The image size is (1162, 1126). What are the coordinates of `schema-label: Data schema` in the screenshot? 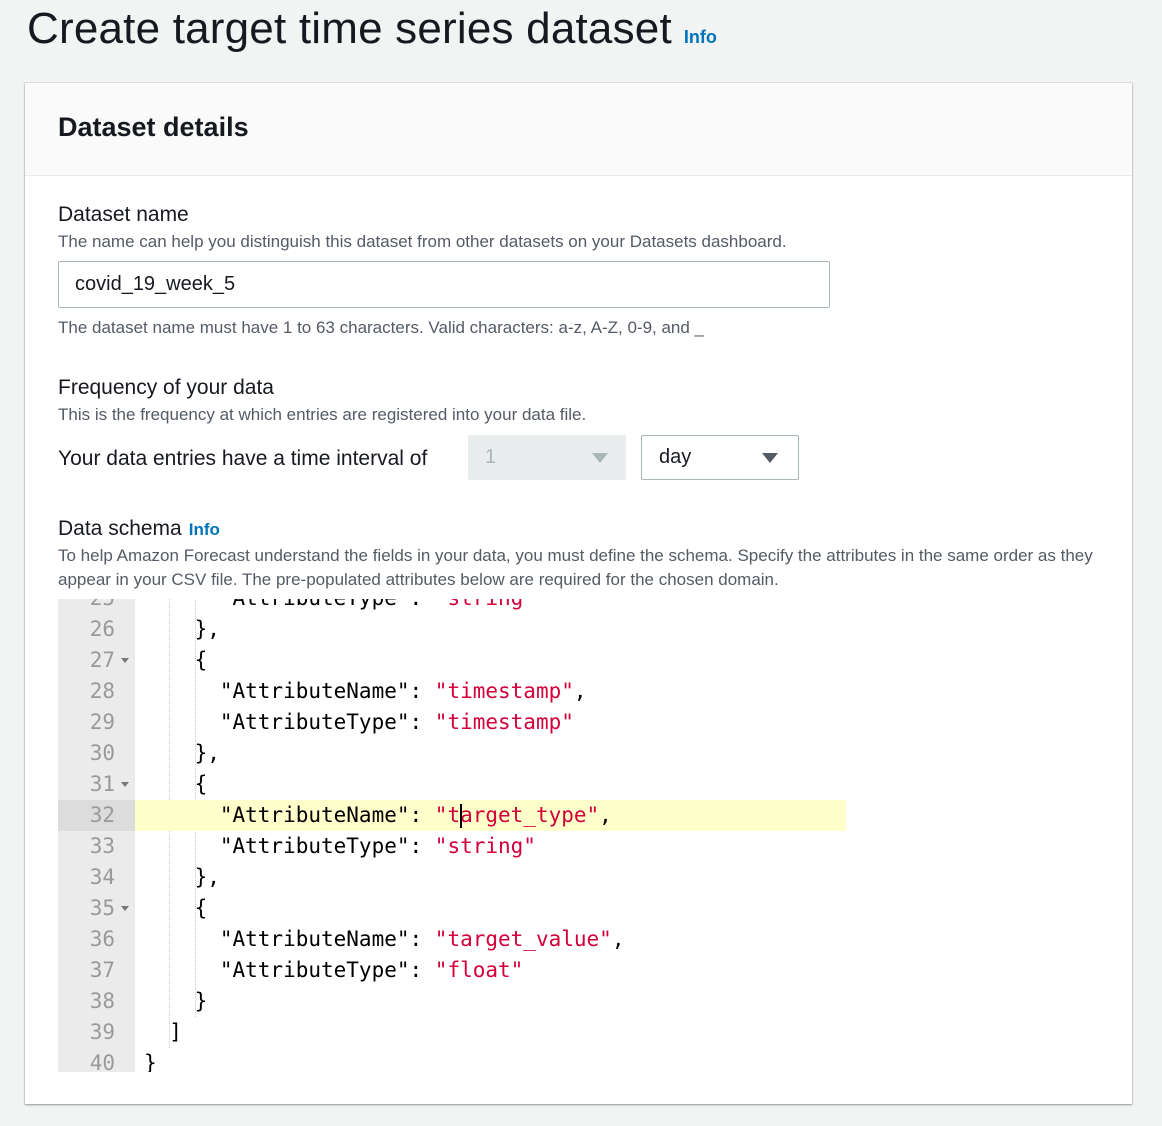 It's located at (120, 528).